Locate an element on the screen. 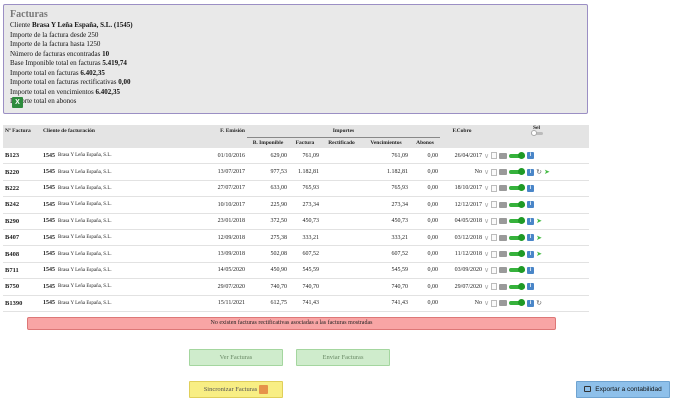  header-nfactura: Nº Factura is located at coordinates (22, 131).